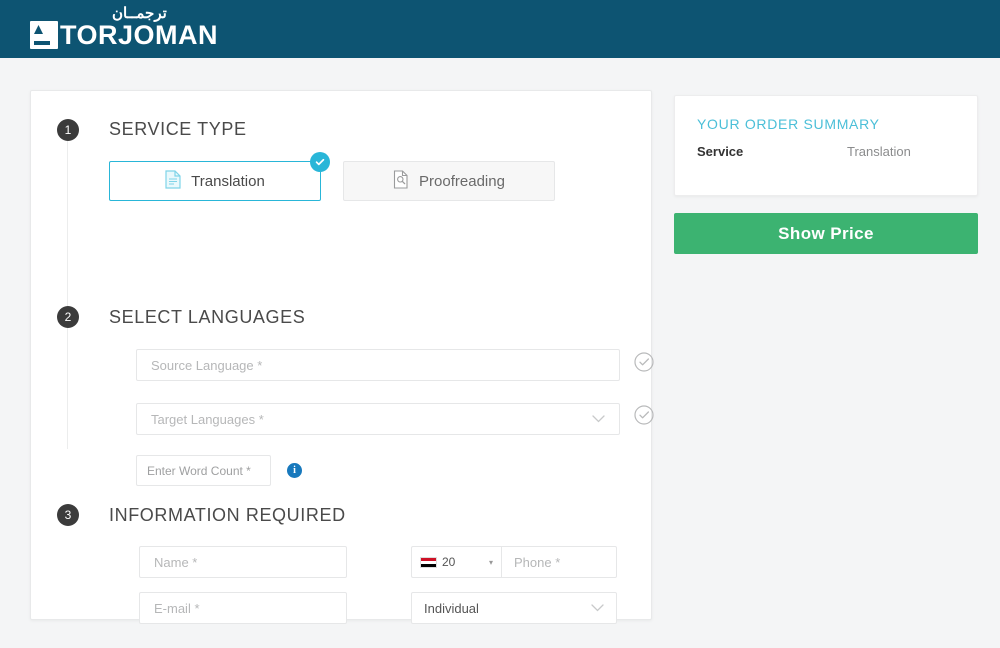 This screenshot has width=1000, height=648. What do you see at coordinates (644, 362) in the screenshot?
I see `source-language-circle-check-icon` at bounding box center [644, 362].